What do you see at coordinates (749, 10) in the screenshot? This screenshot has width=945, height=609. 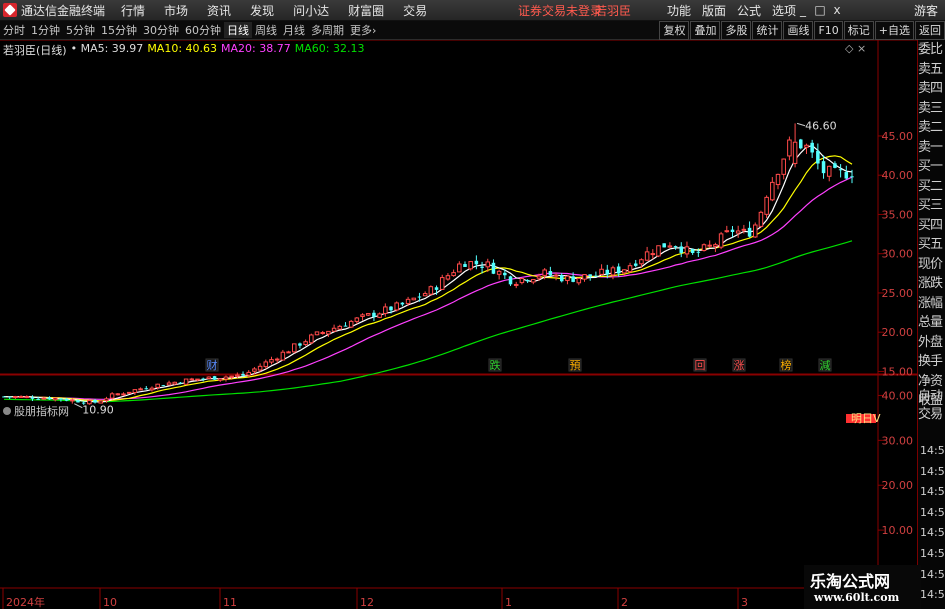 I see `menu-formula: 公式` at bounding box center [749, 10].